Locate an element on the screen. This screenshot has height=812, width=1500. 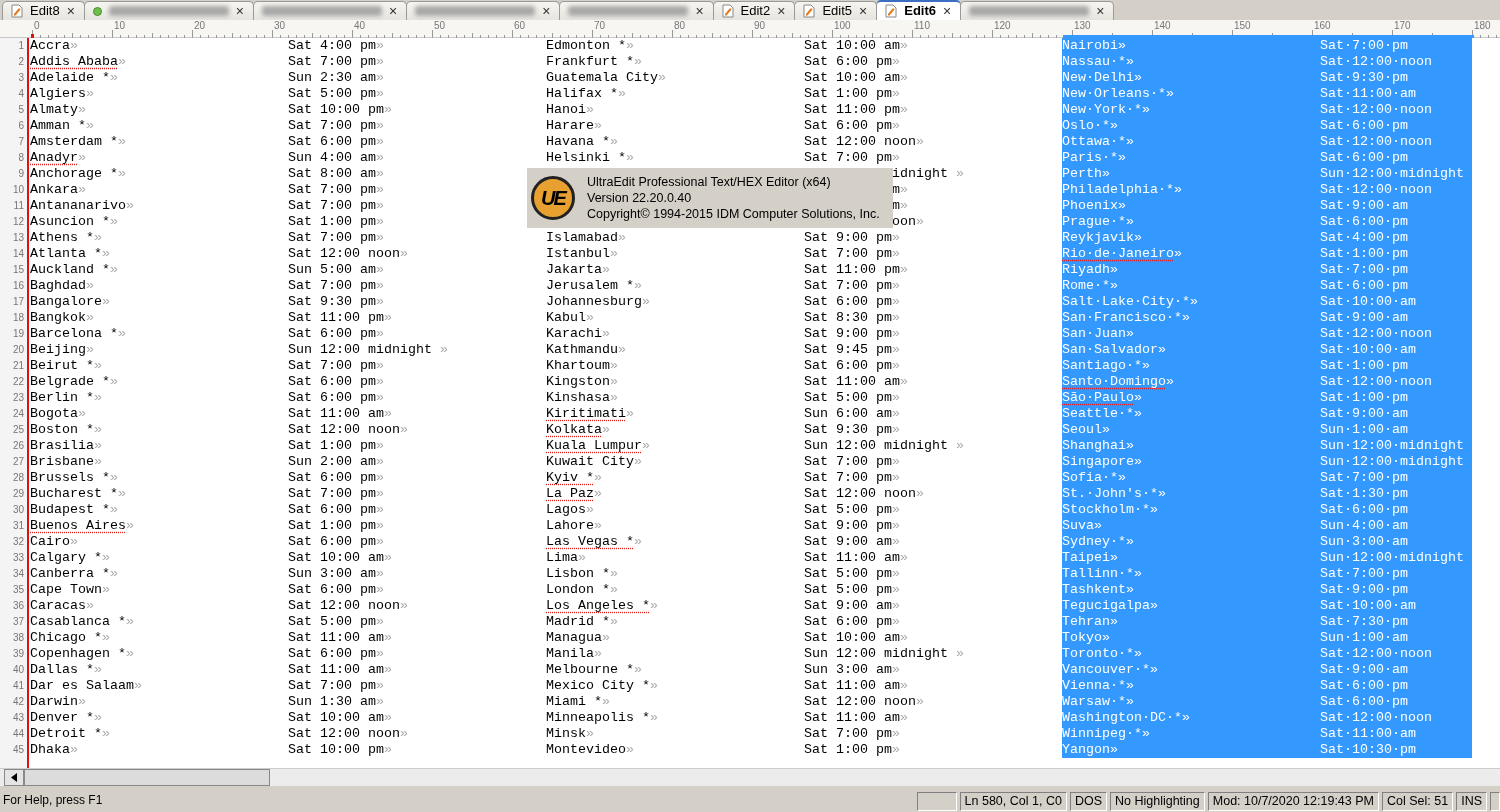
city-name: Amsterdam *» is located at coordinates (78, 141).